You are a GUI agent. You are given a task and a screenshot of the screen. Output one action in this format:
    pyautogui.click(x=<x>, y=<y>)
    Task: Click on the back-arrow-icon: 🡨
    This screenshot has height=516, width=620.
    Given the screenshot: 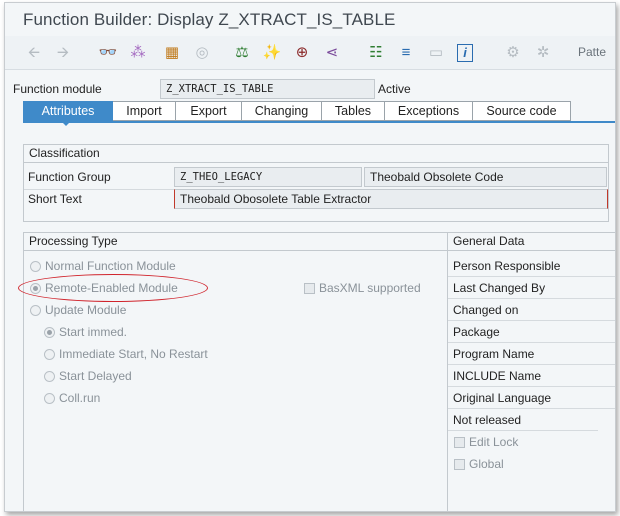 What is the action you would take?
    pyautogui.click(x=34, y=53)
    